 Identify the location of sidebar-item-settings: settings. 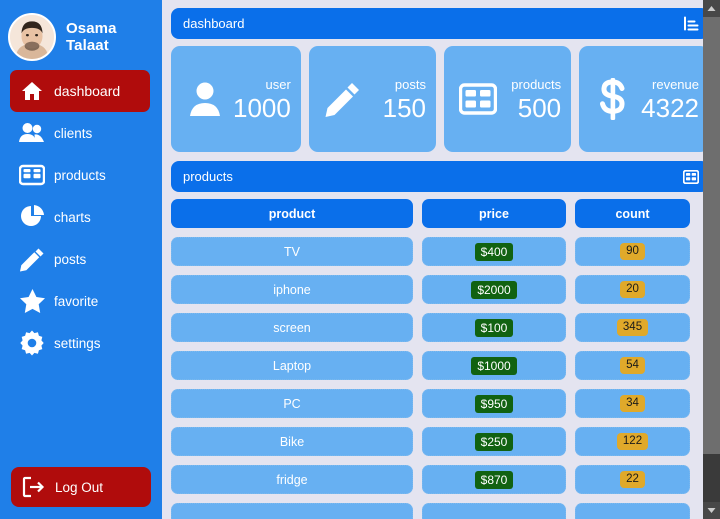
(80, 343).